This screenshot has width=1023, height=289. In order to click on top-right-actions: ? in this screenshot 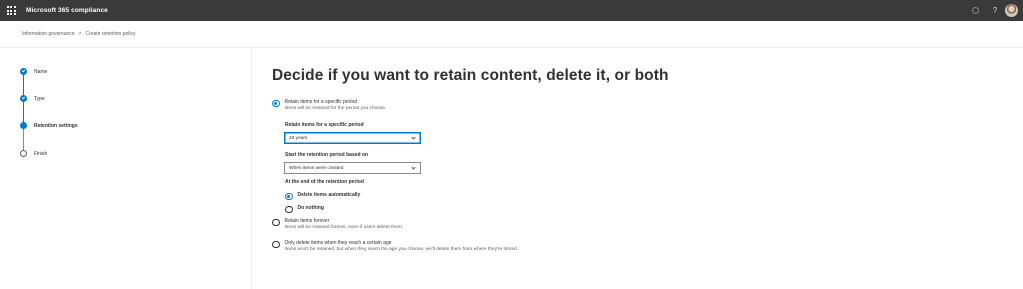, I will do `click(994, 10)`.